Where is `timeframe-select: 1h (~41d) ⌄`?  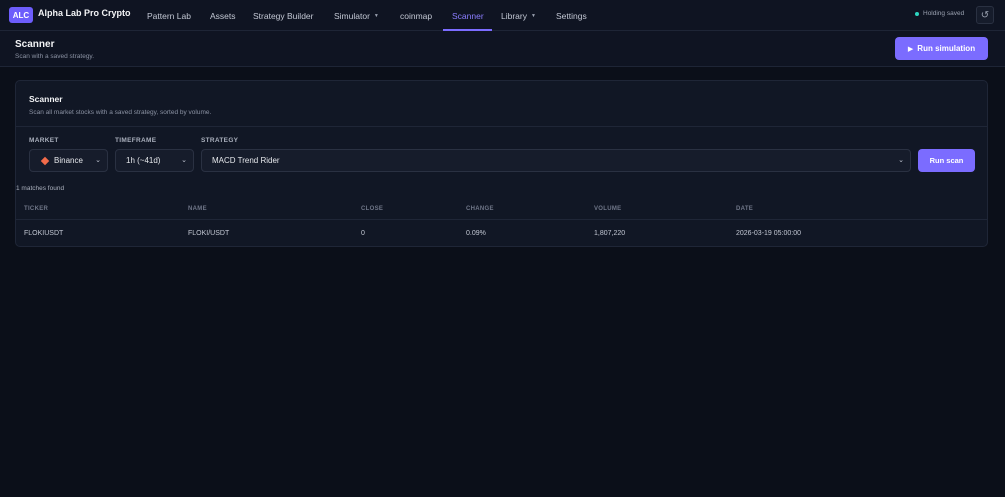 timeframe-select: 1h (~41d) ⌄ is located at coordinates (154, 160).